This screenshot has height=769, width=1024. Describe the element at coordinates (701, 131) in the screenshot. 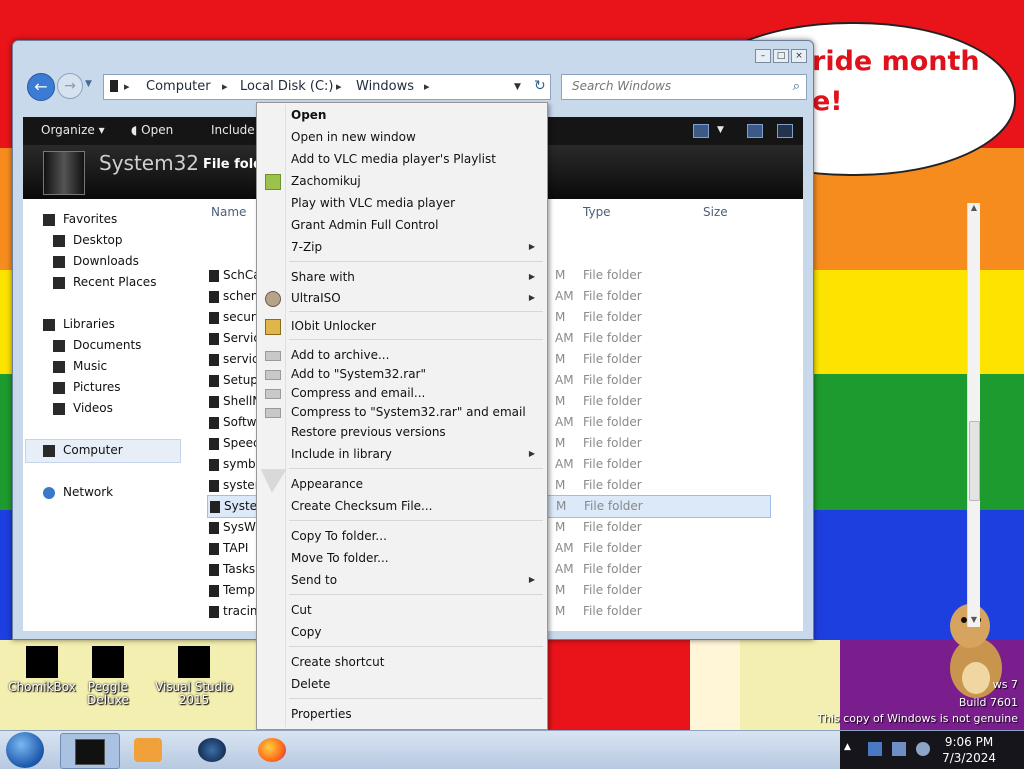

I see `view-options-icon` at that location.